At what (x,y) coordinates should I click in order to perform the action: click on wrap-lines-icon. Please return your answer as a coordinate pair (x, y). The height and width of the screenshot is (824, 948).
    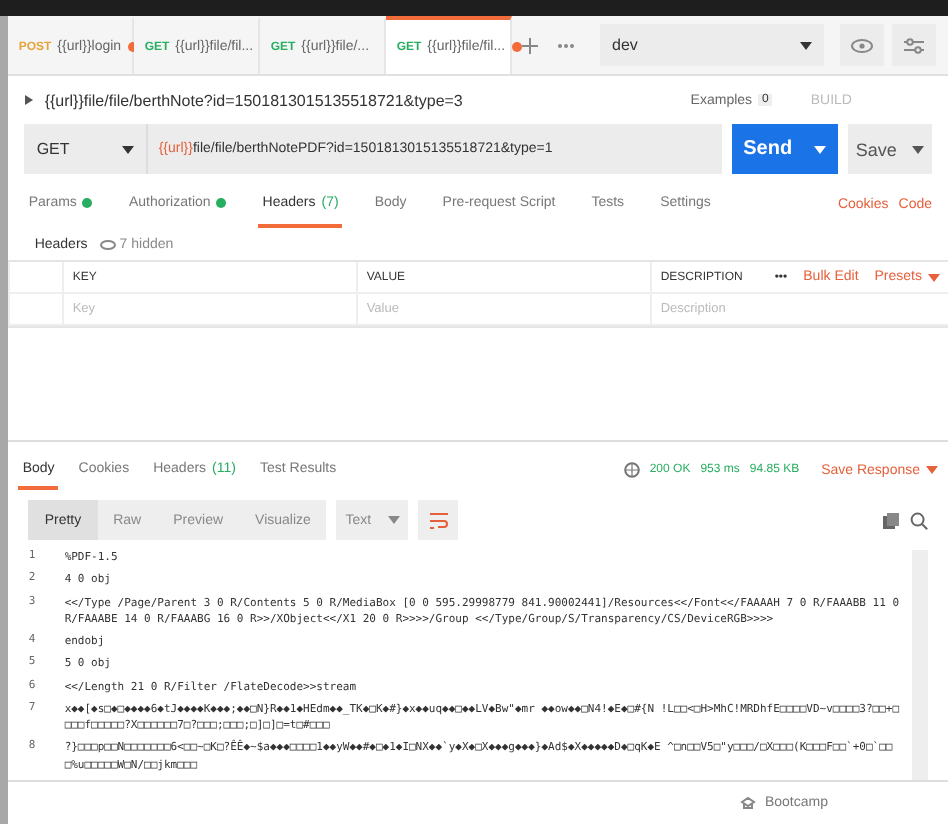
    Looking at the image, I should click on (438, 520).